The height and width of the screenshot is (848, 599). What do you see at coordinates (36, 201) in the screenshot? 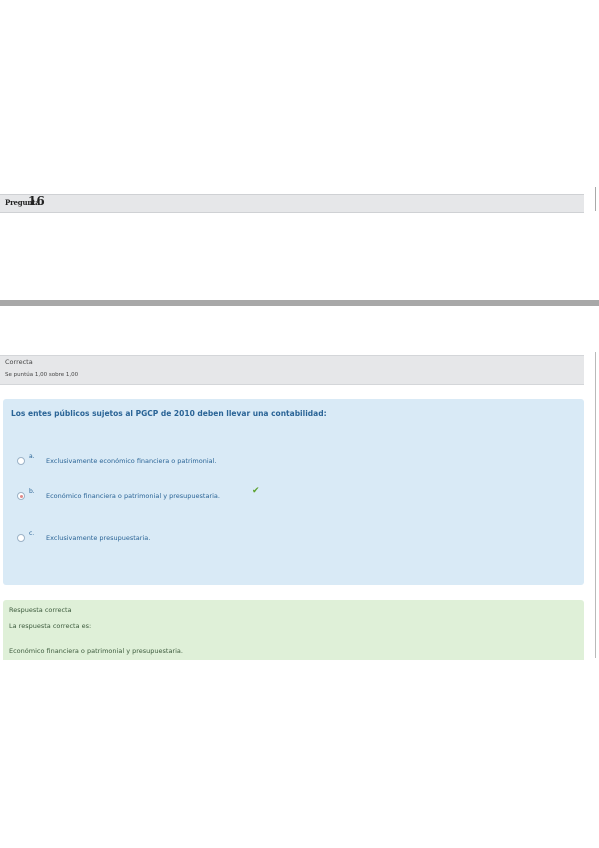
I see `question-number: 16` at bounding box center [36, 201].